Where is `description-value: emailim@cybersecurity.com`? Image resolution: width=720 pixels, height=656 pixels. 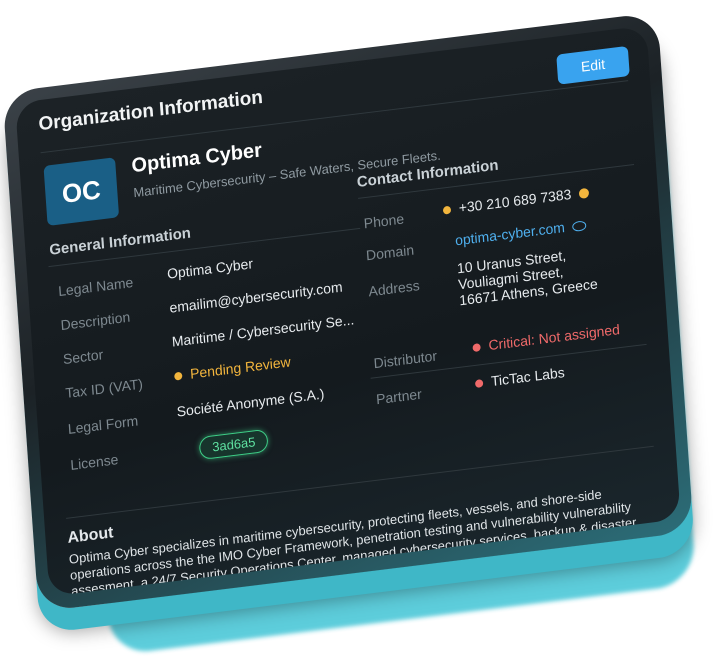 description-value: emailim@cybersecurity.com is located at coordinates (255, 297).